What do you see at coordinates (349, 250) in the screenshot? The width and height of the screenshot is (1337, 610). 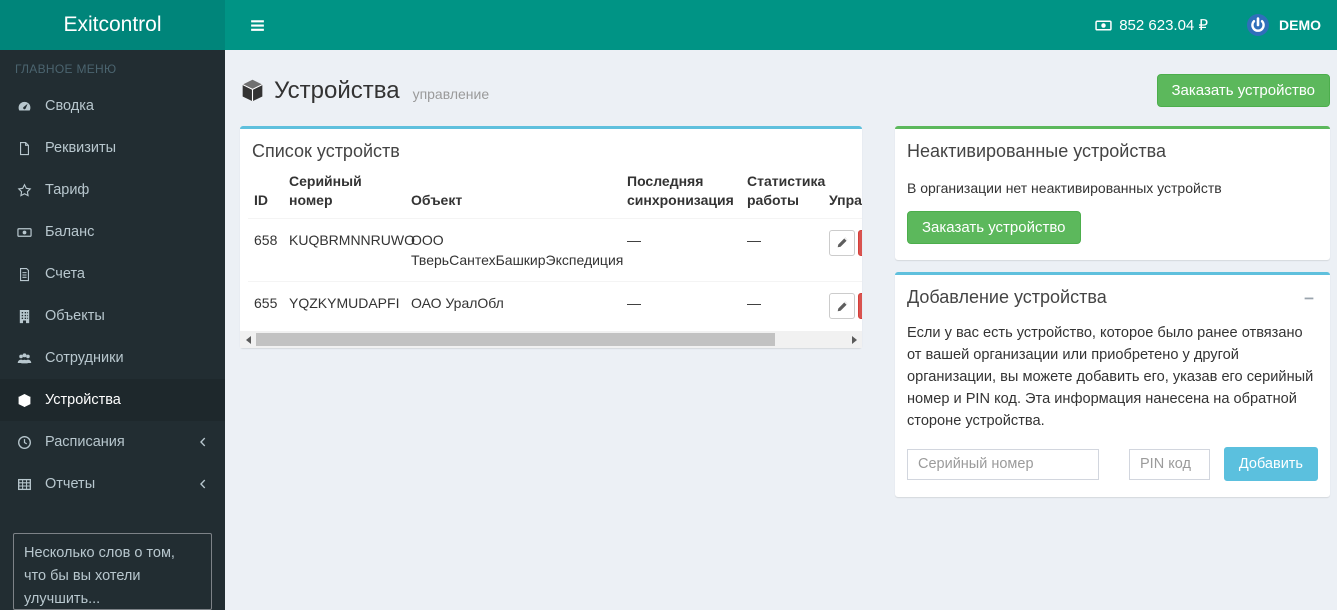 I see `cell-serial: KUQBRMNNRUWO` at bounding box center [349, 250].